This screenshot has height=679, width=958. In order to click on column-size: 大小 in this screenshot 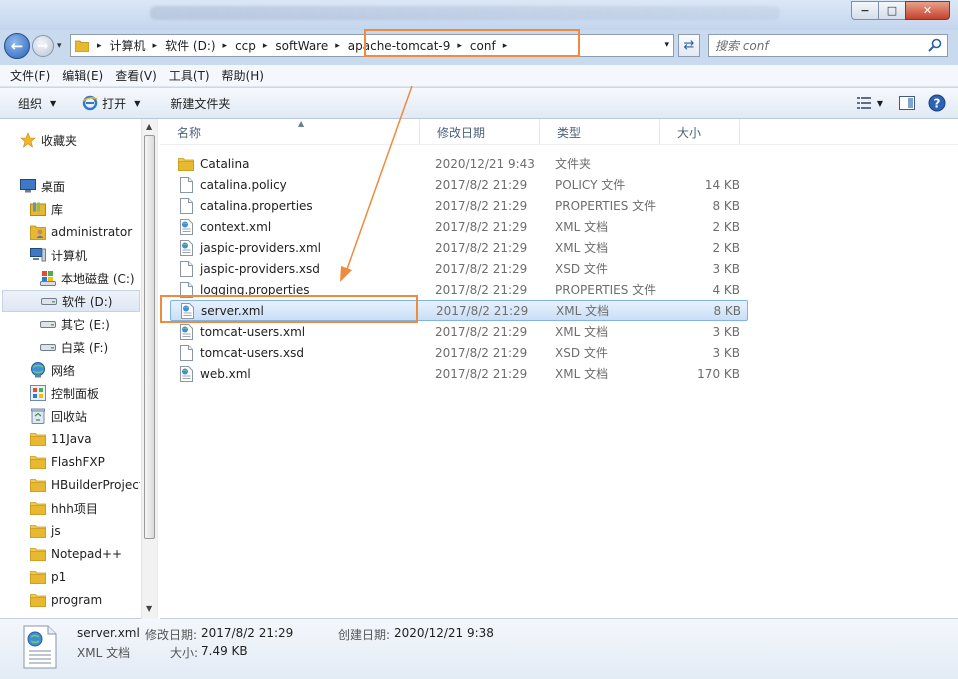, I will do `click(700, 132)`.